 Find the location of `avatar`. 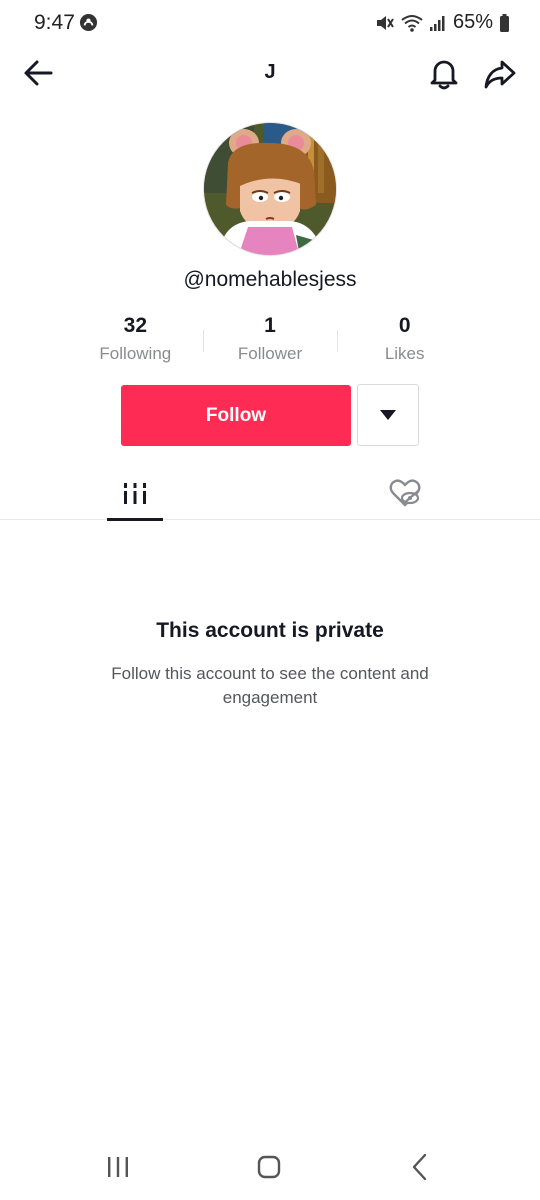

avatar is located at coordinates (270, 189).